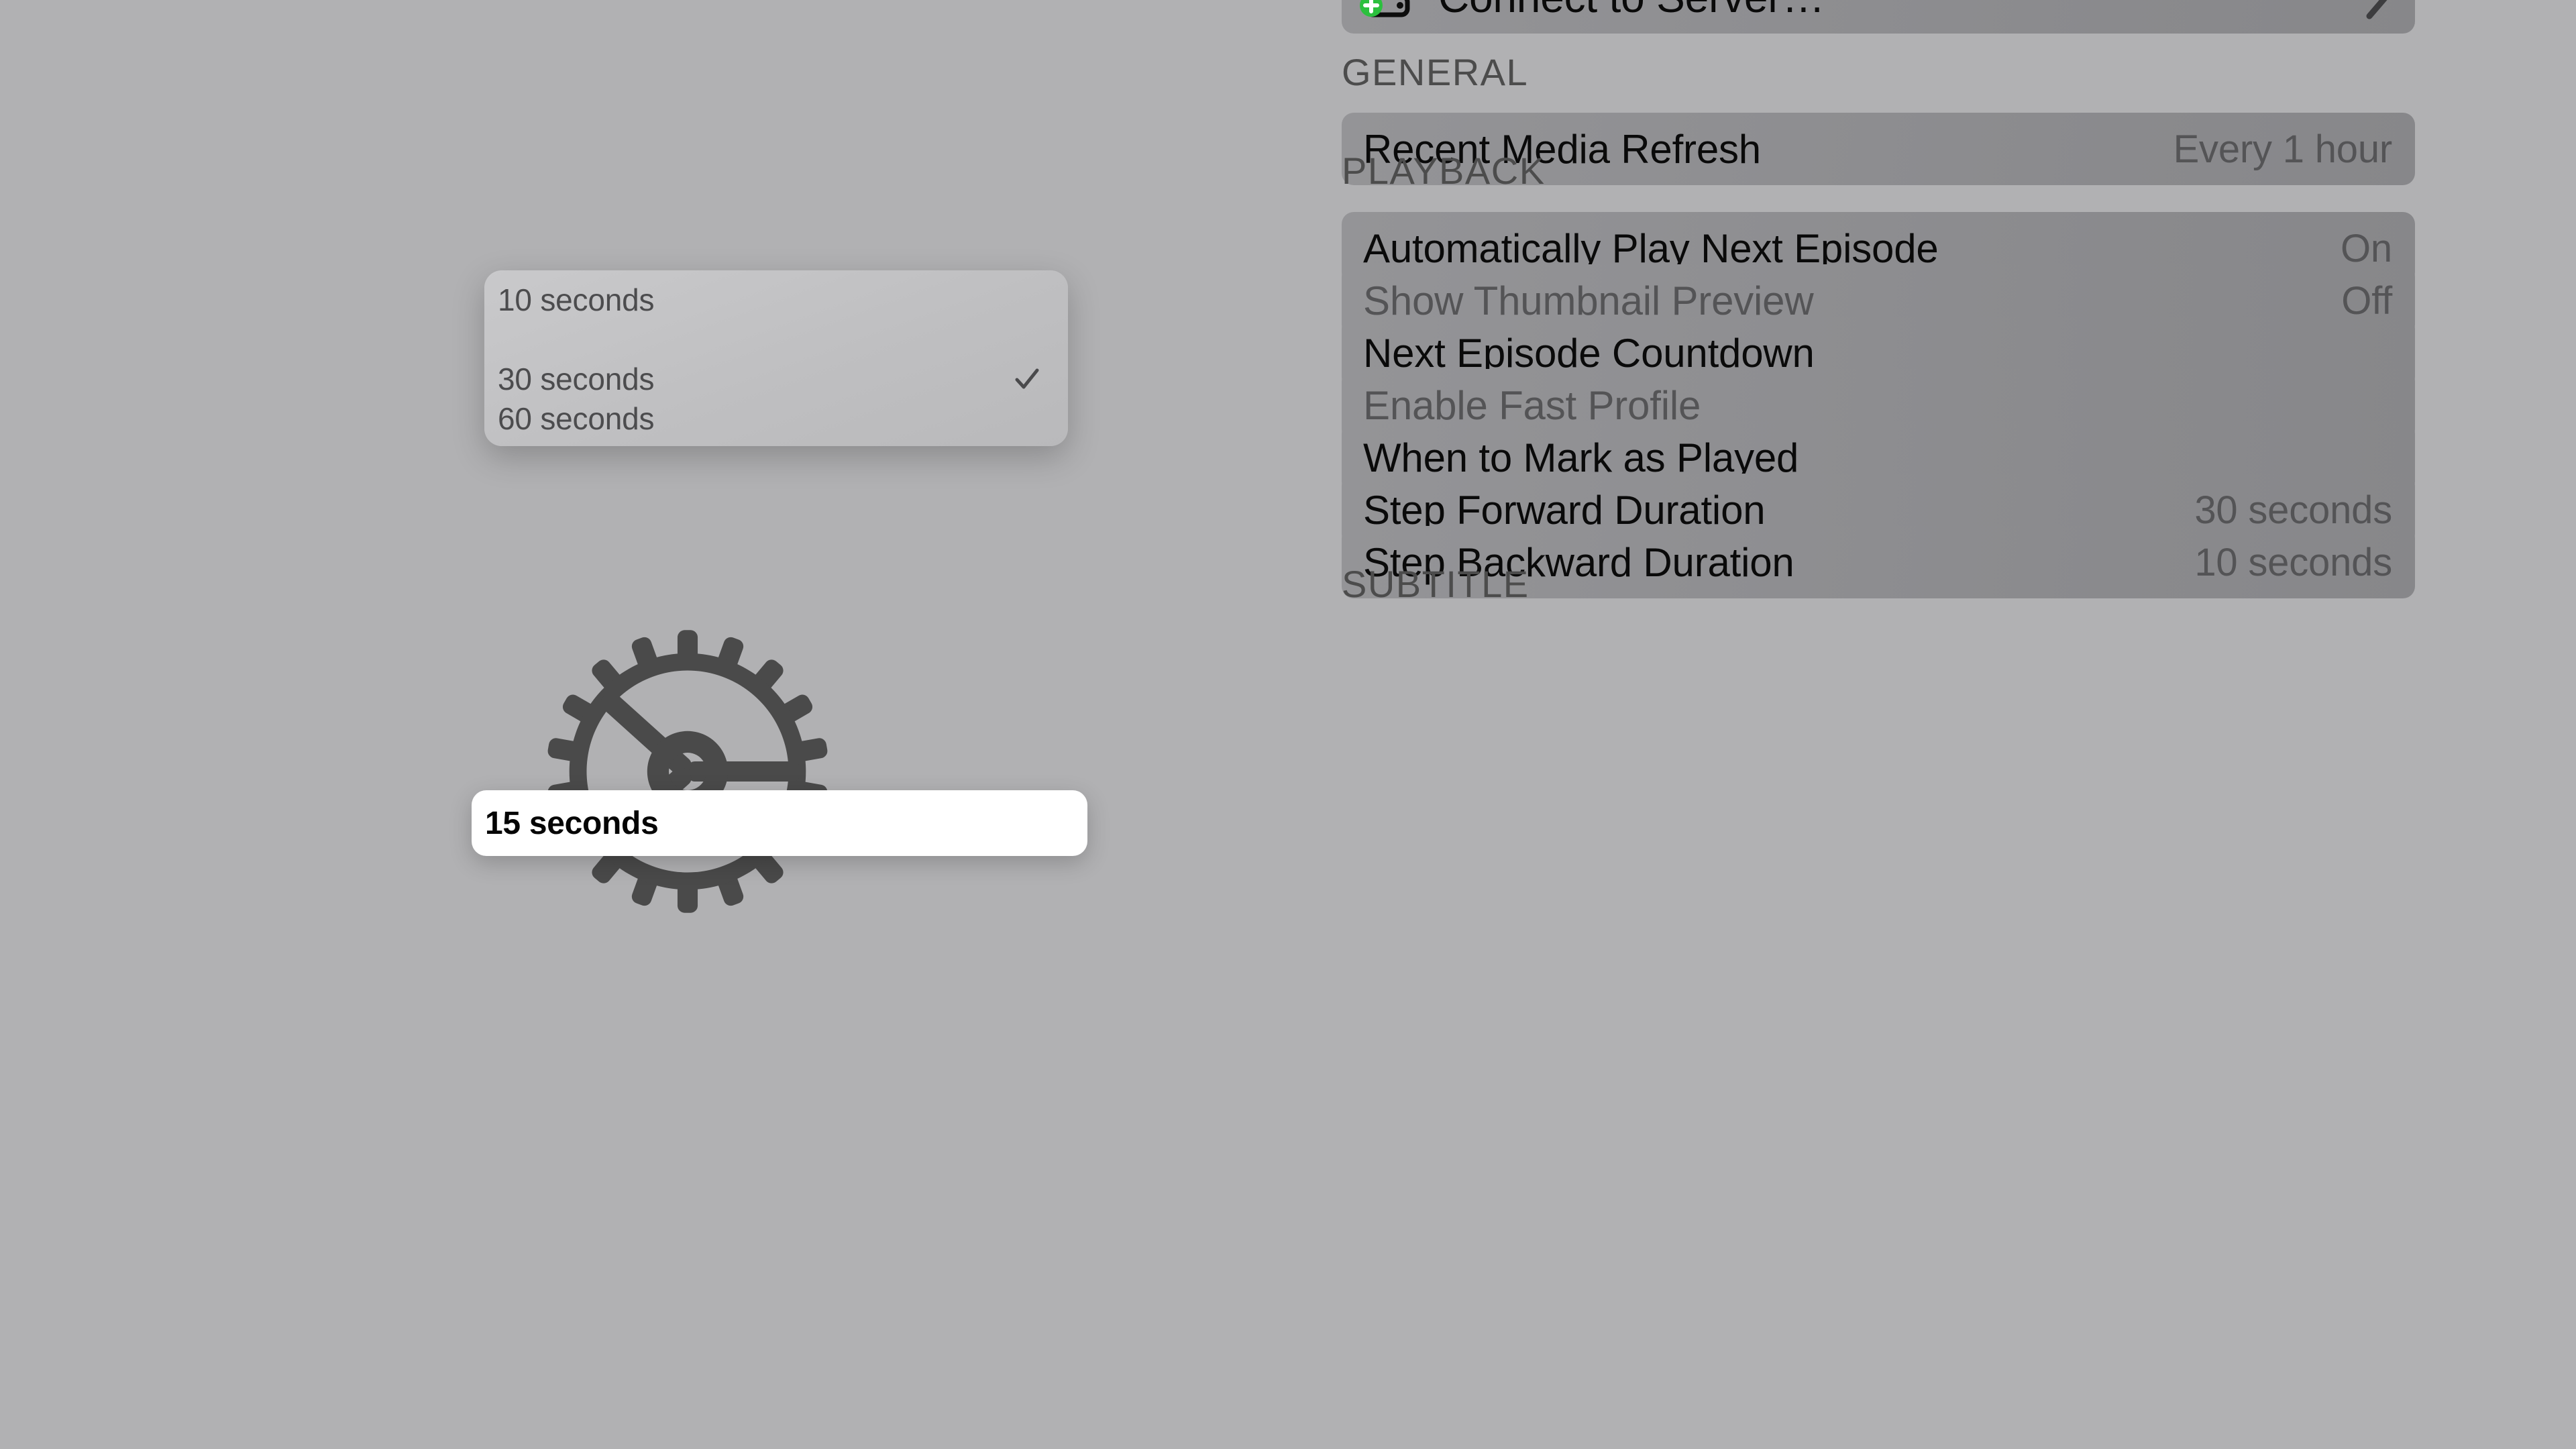  I want to click on section-header-subtitle: SUBTITLE, so click(1435, 584).